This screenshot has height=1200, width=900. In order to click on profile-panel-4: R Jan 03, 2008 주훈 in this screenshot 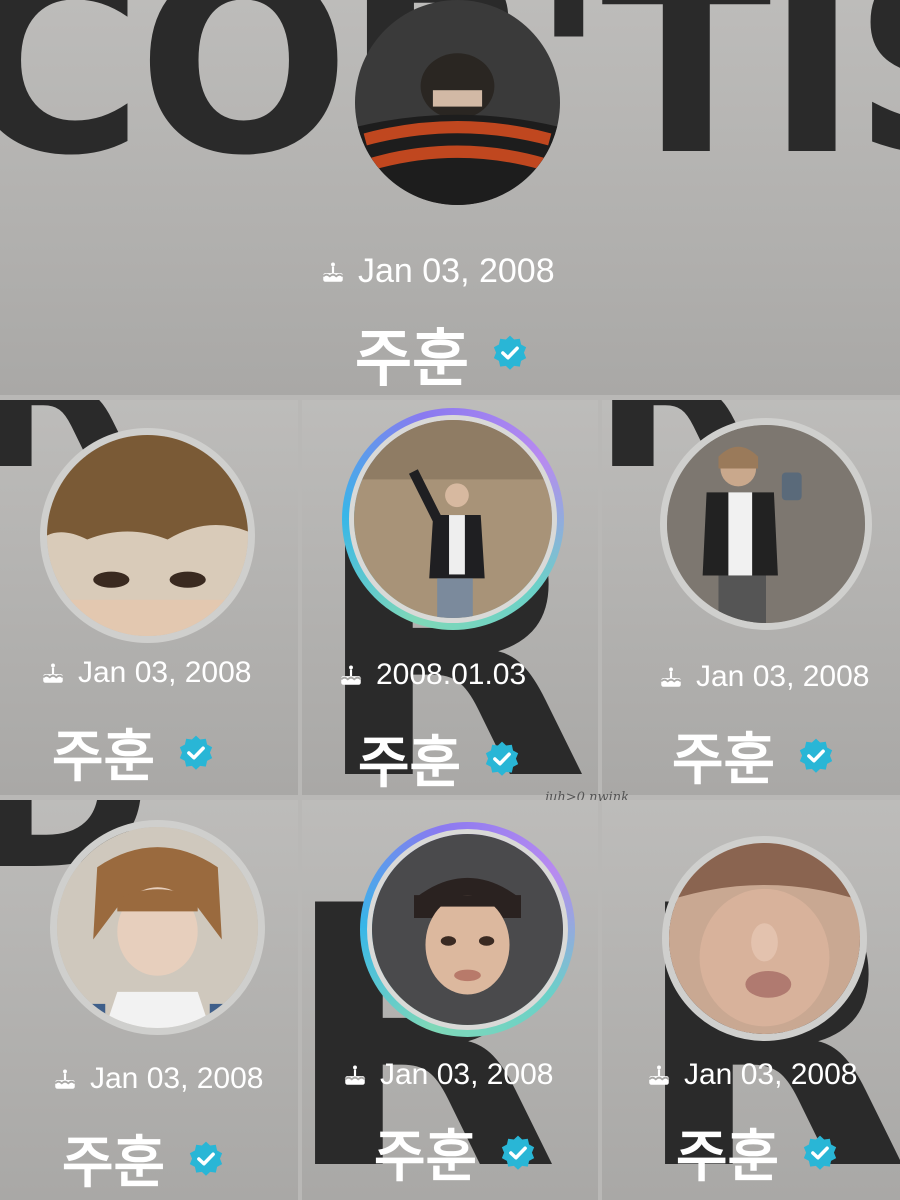, I will do `click(751, 597)`.